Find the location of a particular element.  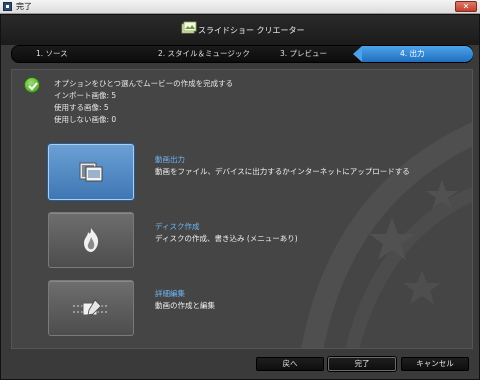

used-count: 使用する画像: 5 is located at coordinates (81, 107).